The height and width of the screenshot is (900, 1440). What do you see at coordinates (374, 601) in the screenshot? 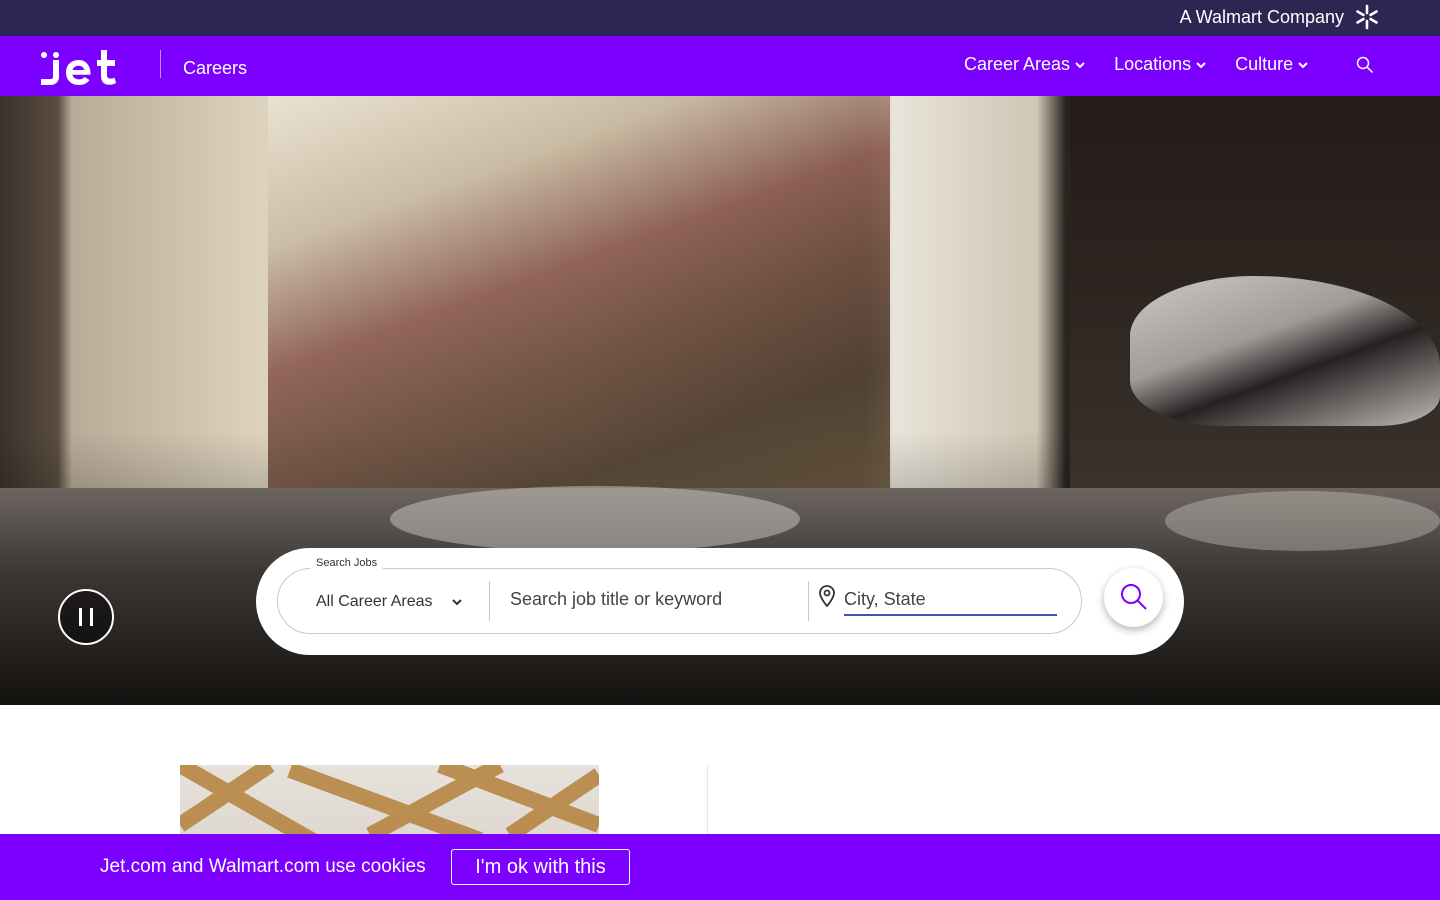
I see `career-area-value: All Career Areas` at bounding box center [374, 601].